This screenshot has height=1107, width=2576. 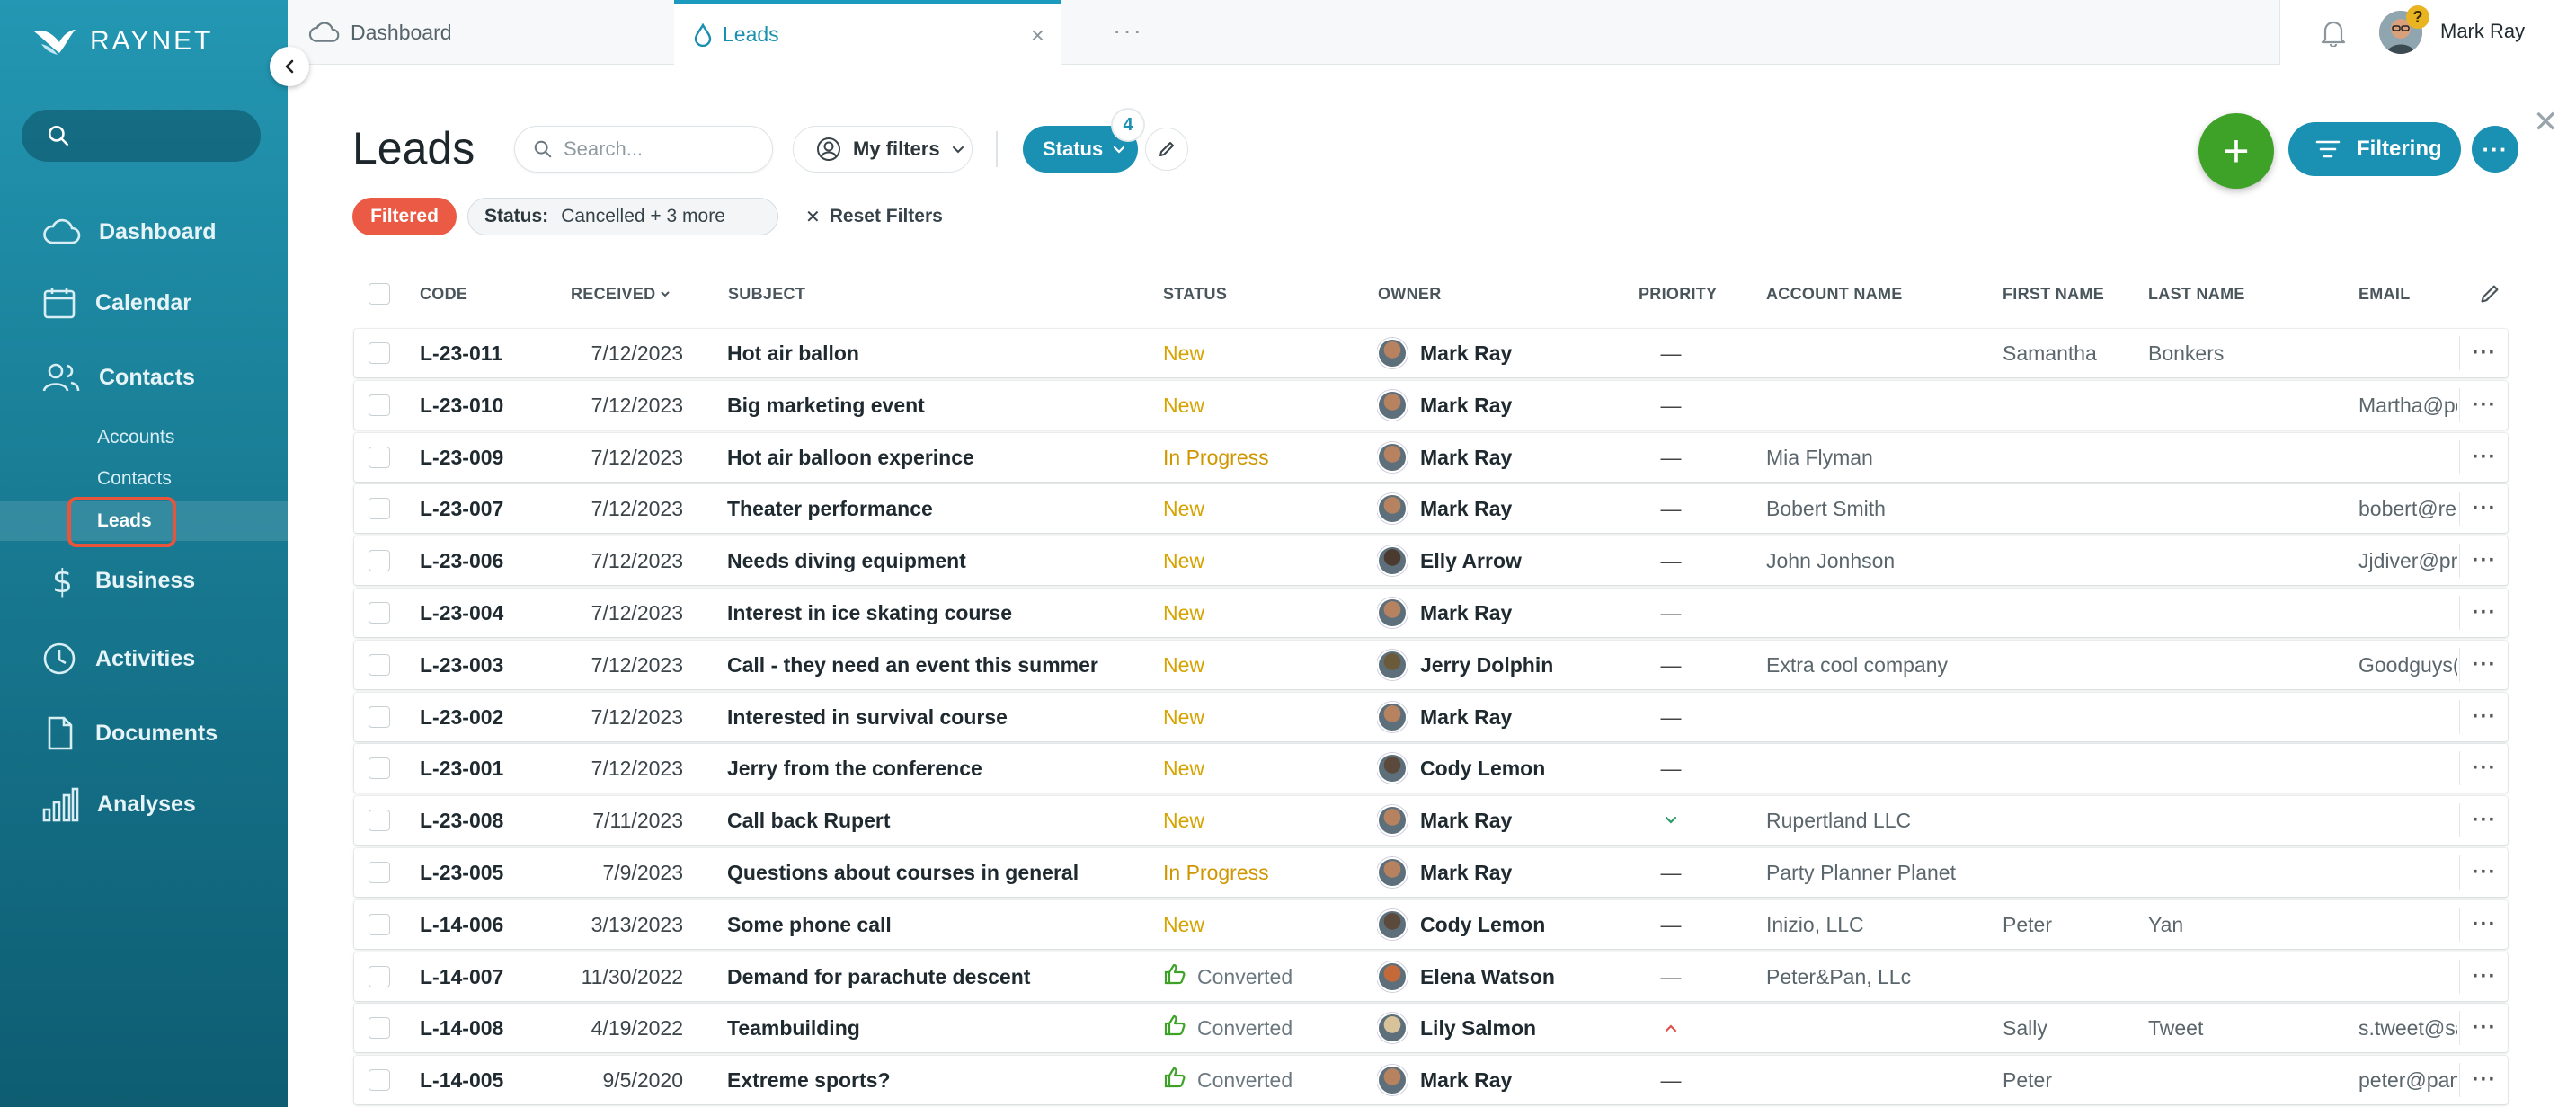 I want to click on tab-dashboard: Dashboard, so click(x=481, y=32).